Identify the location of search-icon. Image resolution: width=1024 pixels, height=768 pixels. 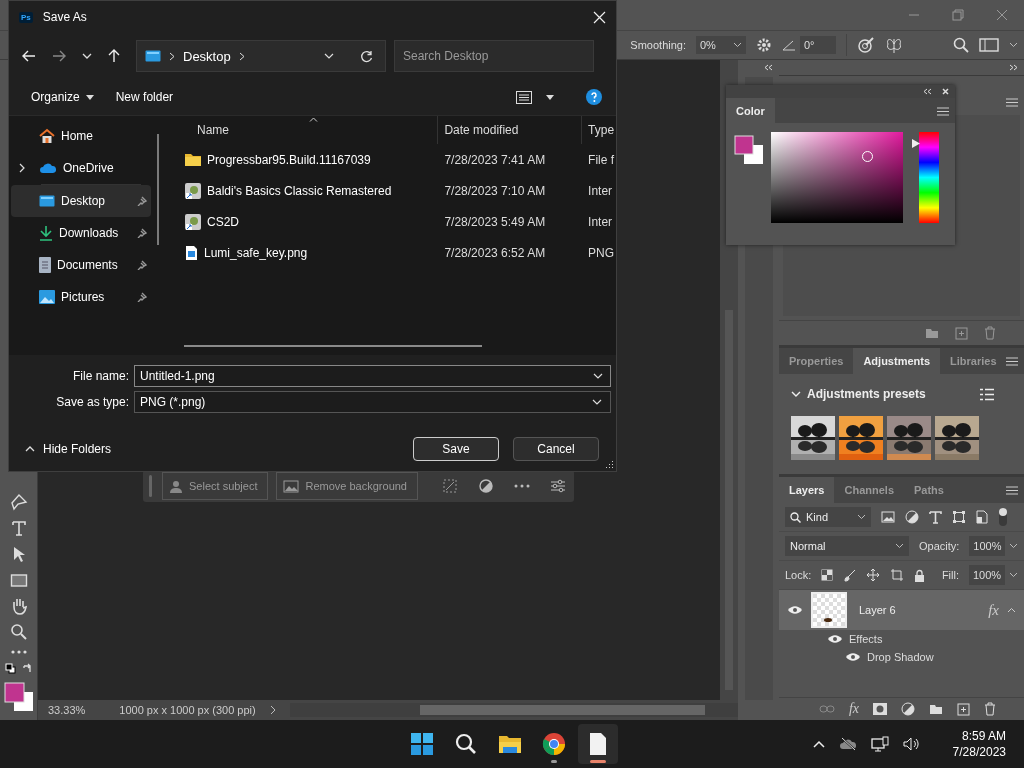
(961, 45).